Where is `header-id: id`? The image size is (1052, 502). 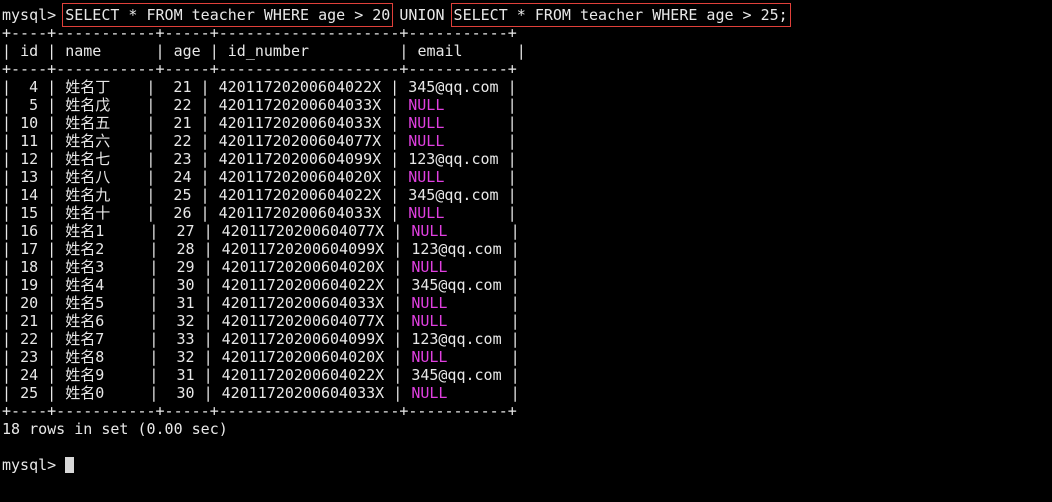 header-id: id is located at coordinates (29, 51).